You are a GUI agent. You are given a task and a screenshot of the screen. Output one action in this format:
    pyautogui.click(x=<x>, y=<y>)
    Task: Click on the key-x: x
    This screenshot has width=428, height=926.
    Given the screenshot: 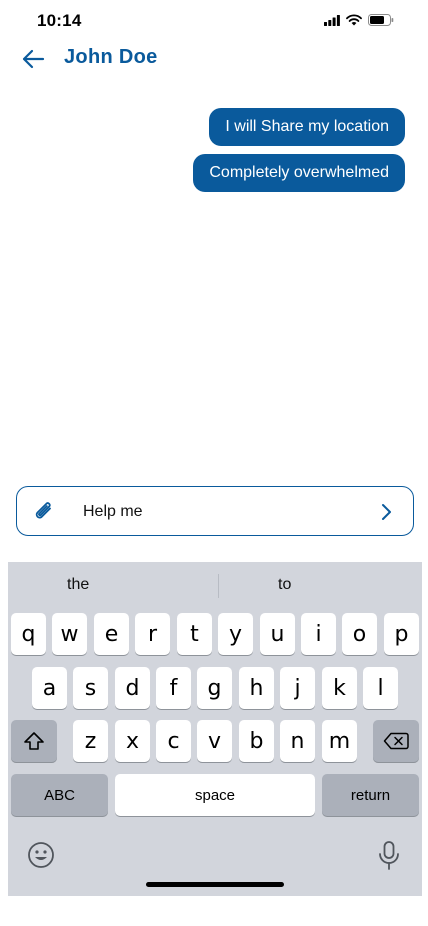 What is the action you would take?
    pyautogui.click(x=132, y=741)
    